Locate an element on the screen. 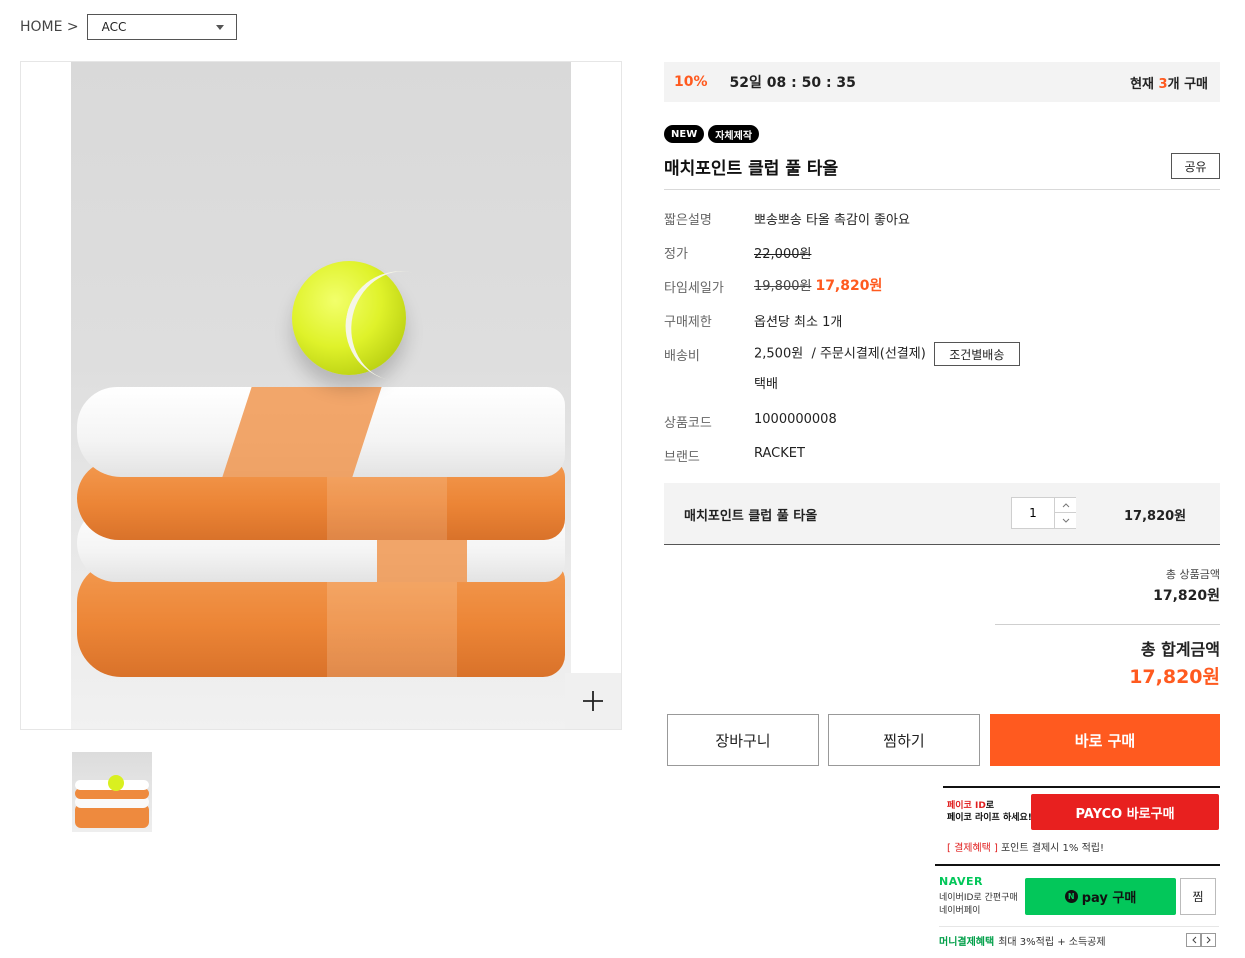  product-code: 1000000008 is located at coordinates (795, 419).